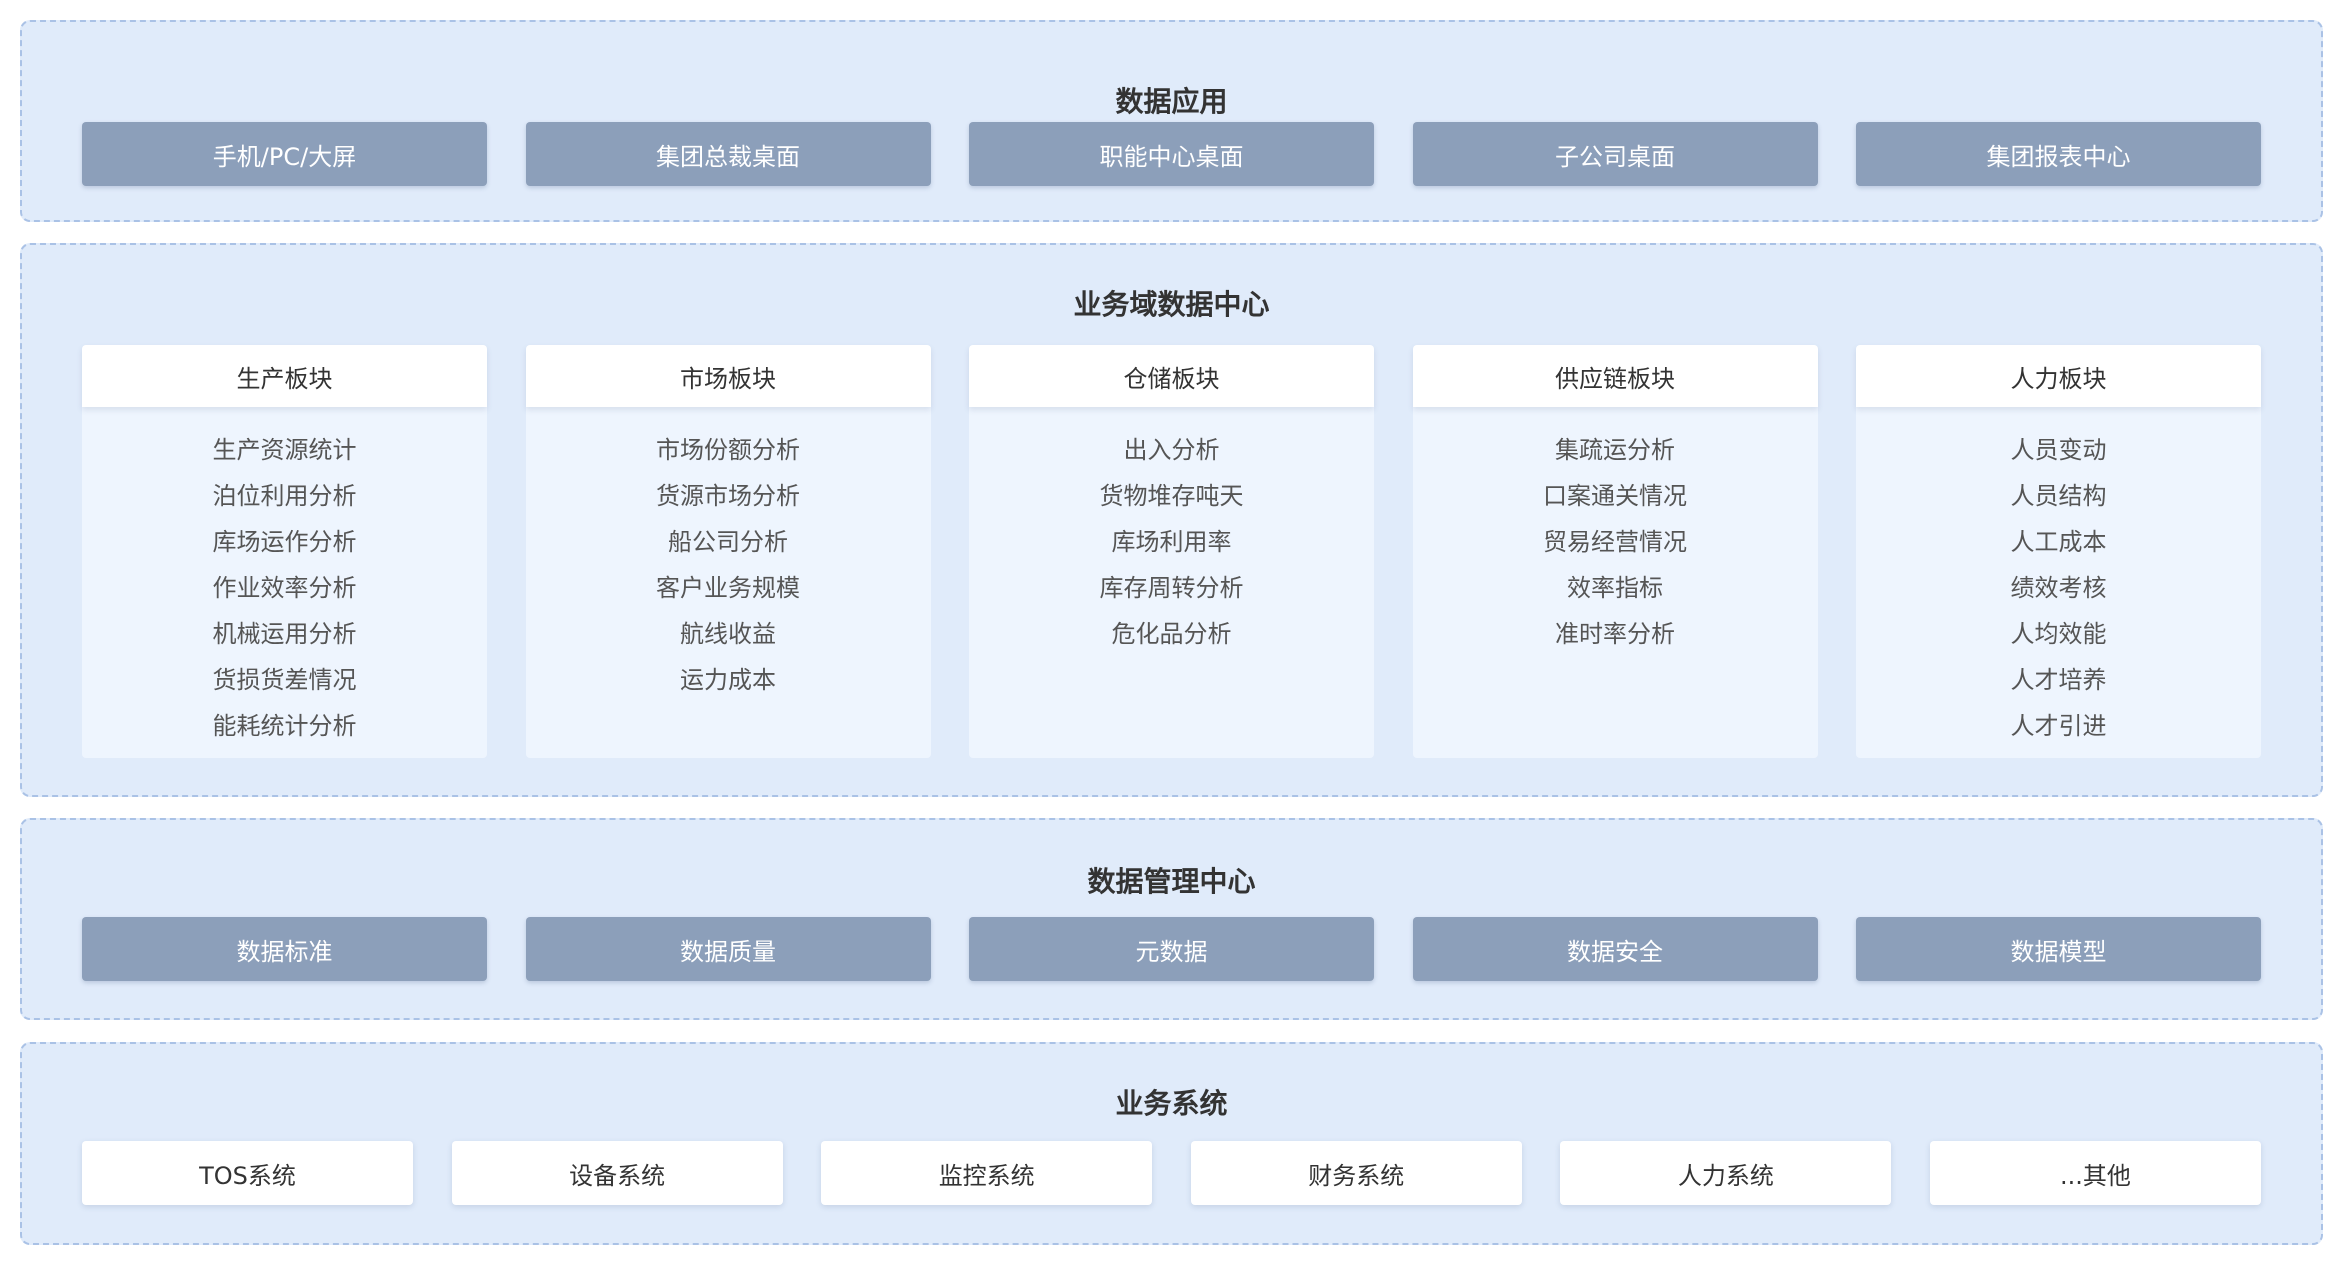 The image size is (2340, 1266). I want to click on data-app-item-group-president-desktop: 集团总裁桌面, so click(728, 154).